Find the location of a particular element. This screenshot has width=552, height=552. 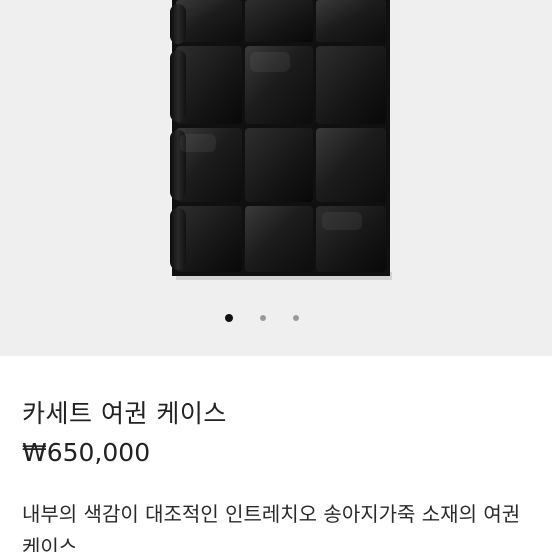

product-title: 카세트 여권 케이스 is located at coordinates (124, 413).